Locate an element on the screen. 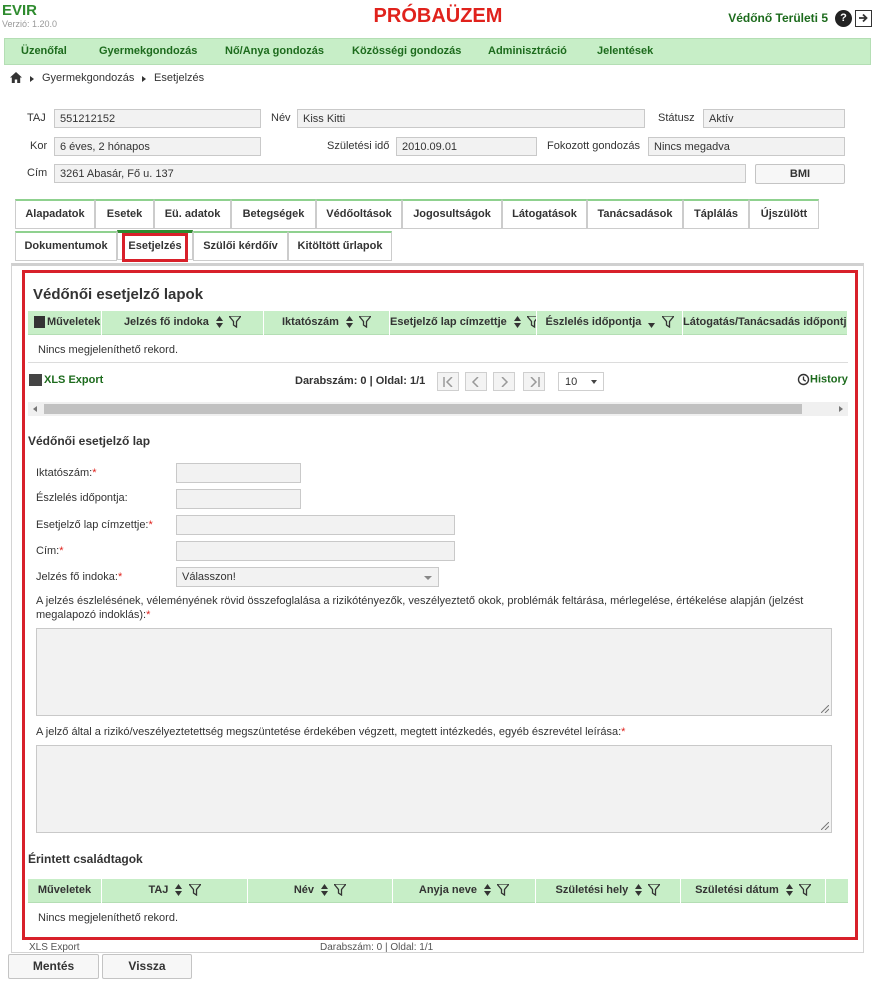 This screenshot has width=876, height=985. tab-dokumentumok: Dokumentumok is located at coordinates (66, 246).